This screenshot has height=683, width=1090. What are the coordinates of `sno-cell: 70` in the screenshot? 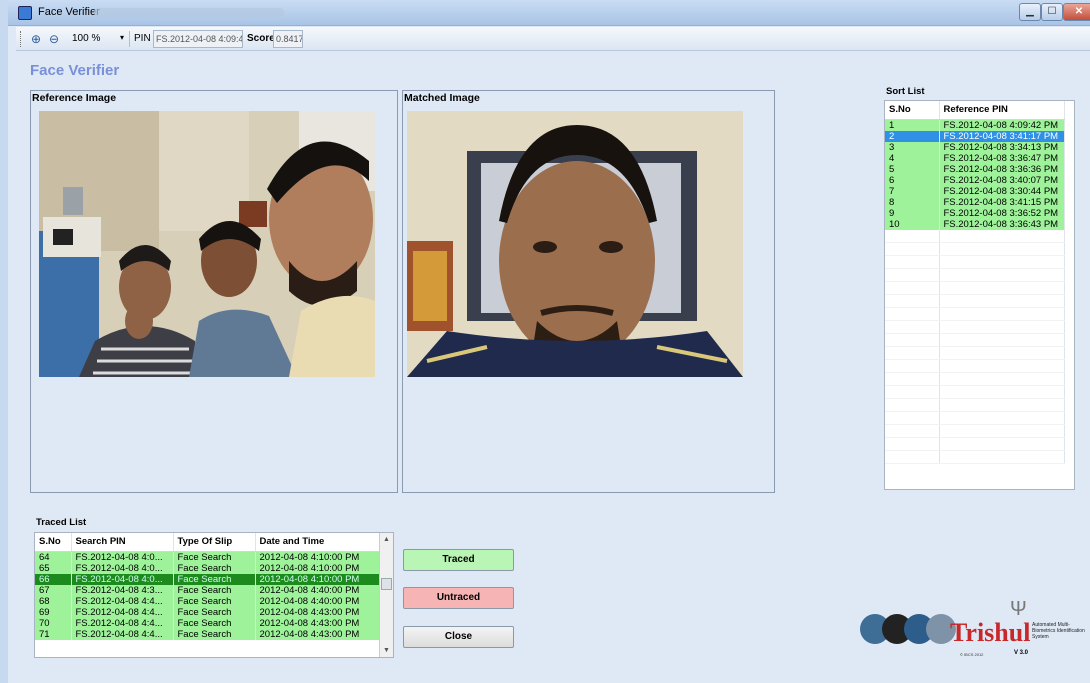 It's located at (53, 623).